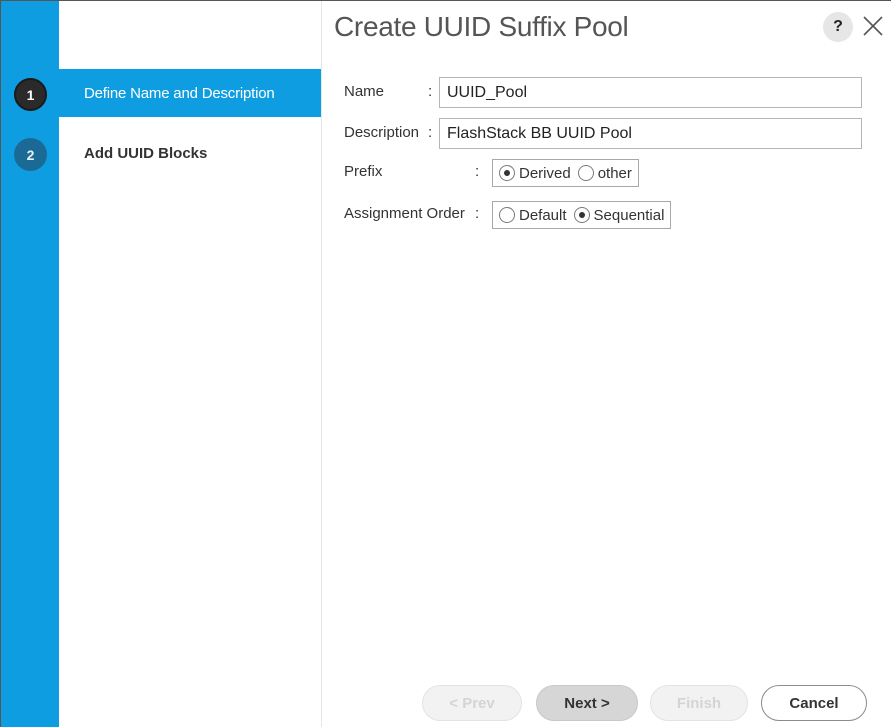 This screenshot has height=727, width=891. I want to click on assignment-sequential-radio, so click(581, 215).